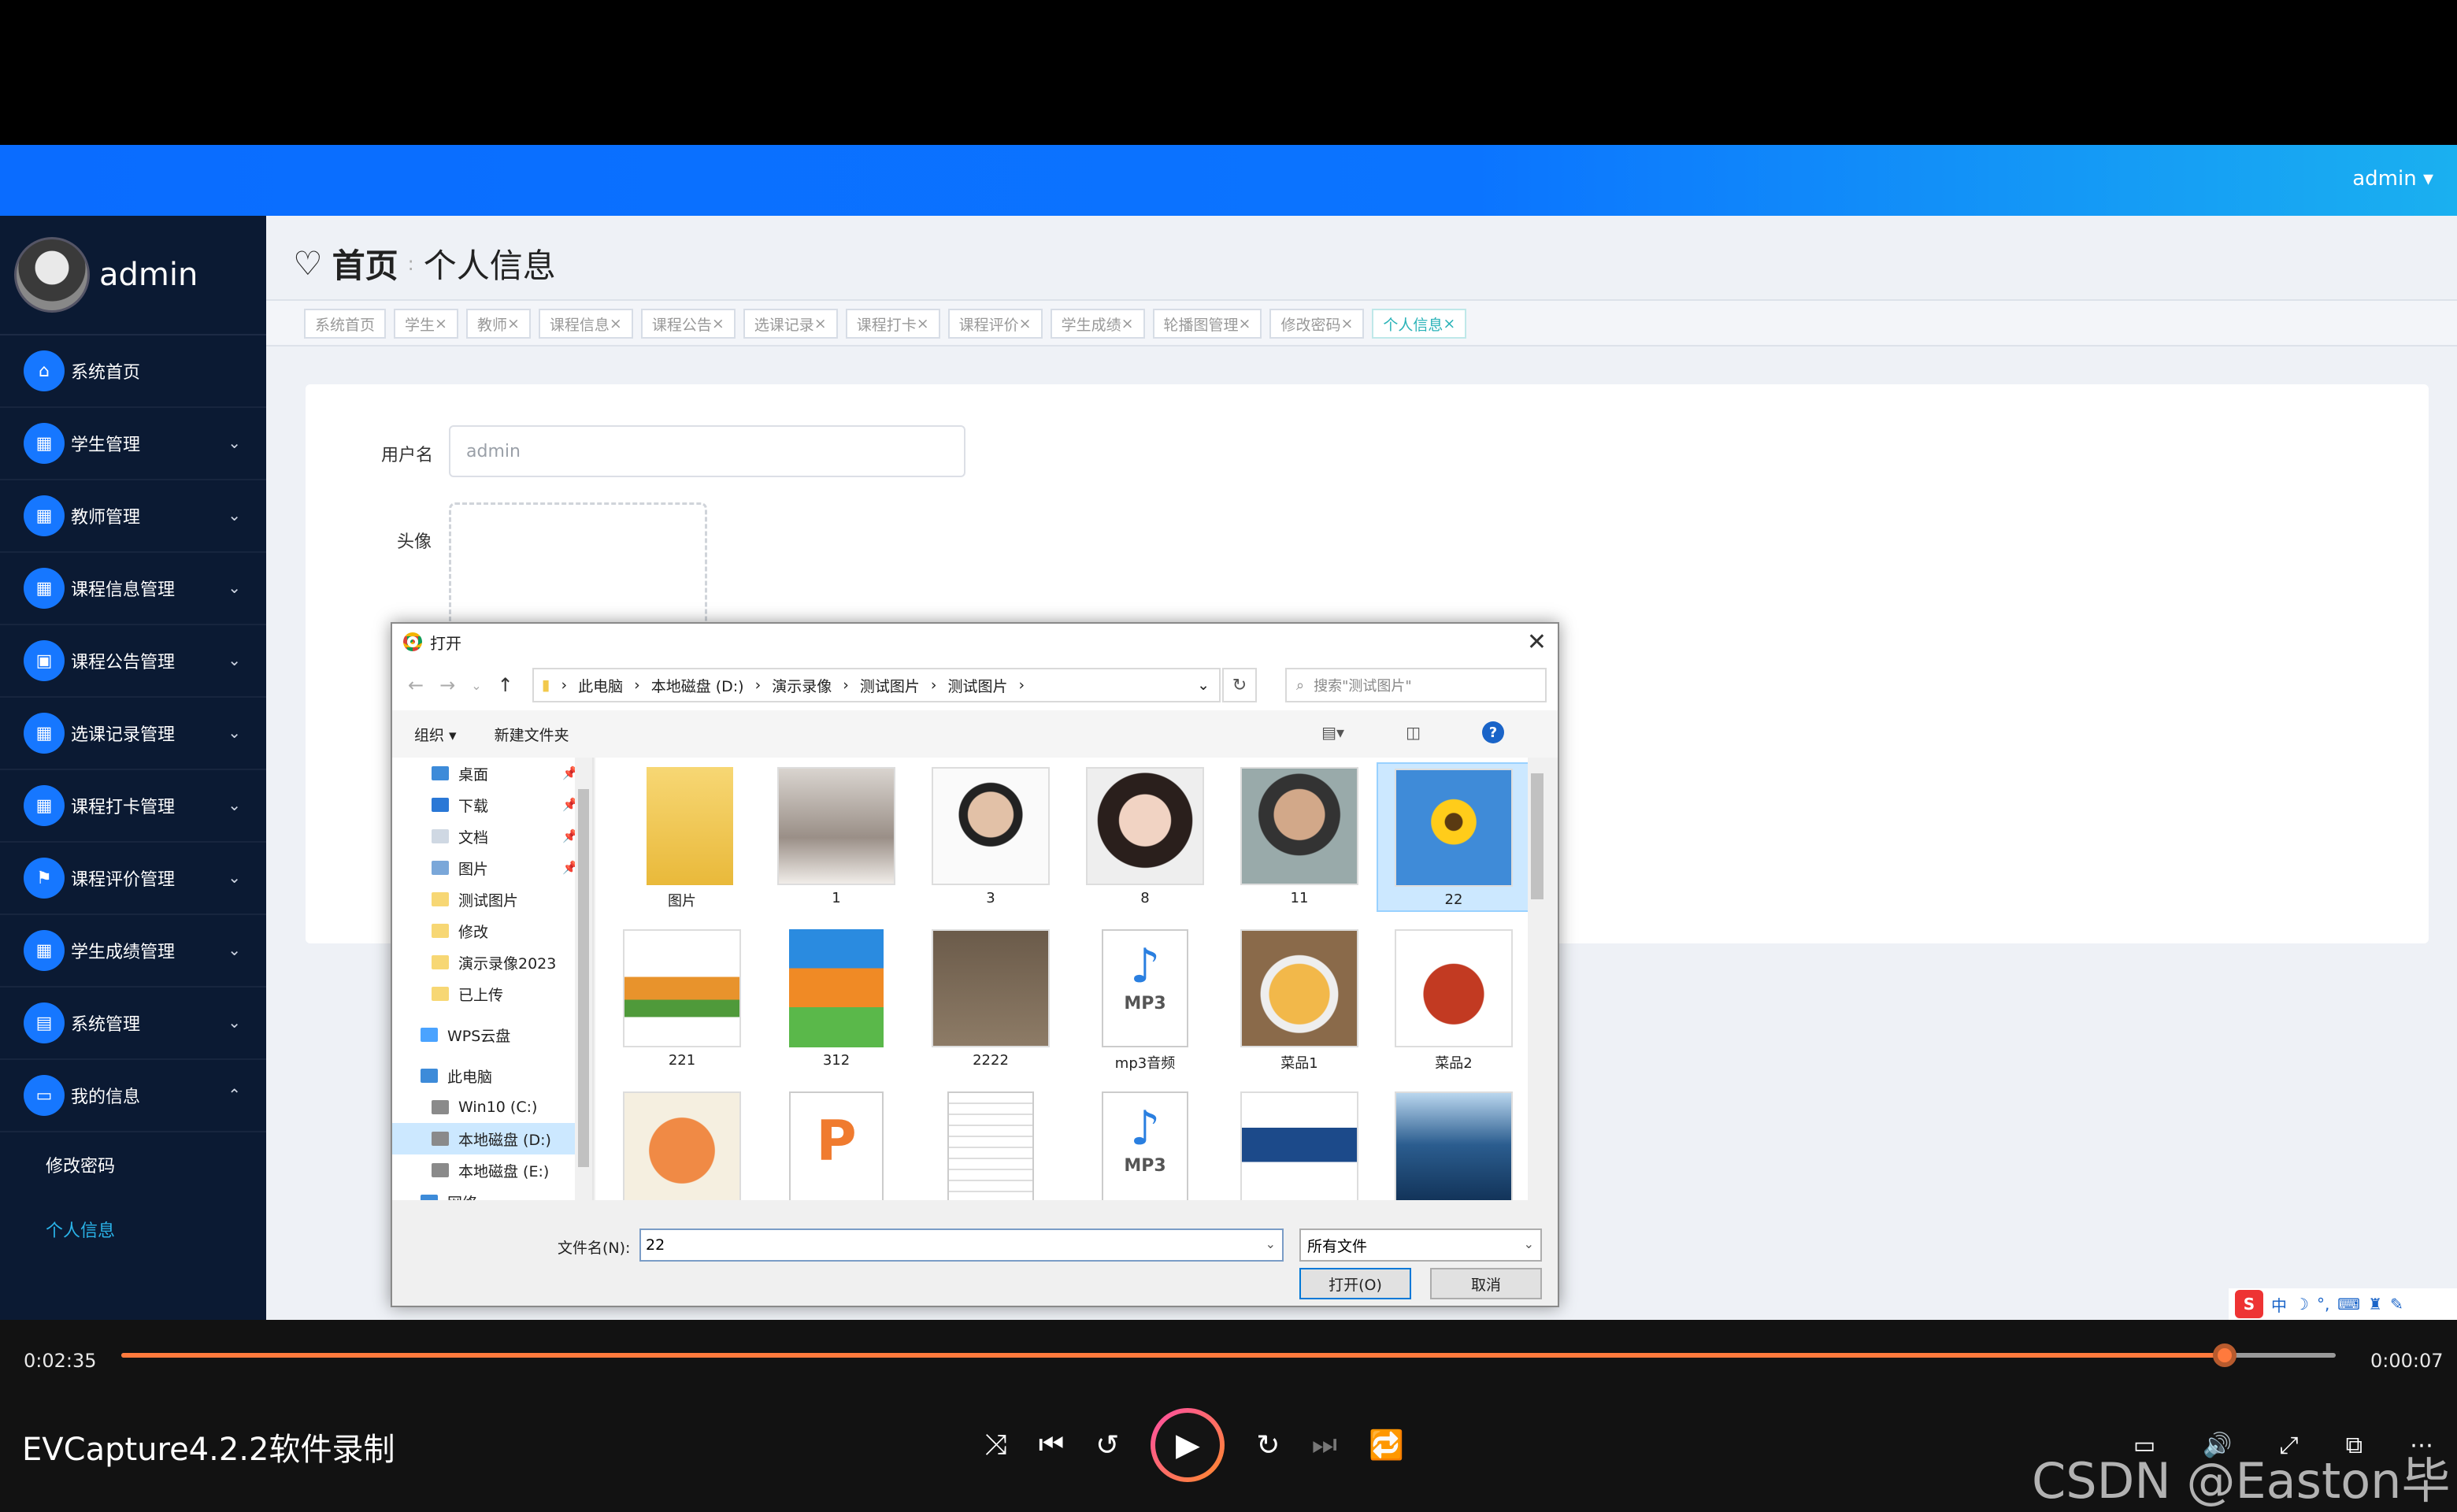  What do you see at coordinates (1454, 999) in the screenshot?
I see `file-item: 菜品2` at bounding box center [1454, 999].